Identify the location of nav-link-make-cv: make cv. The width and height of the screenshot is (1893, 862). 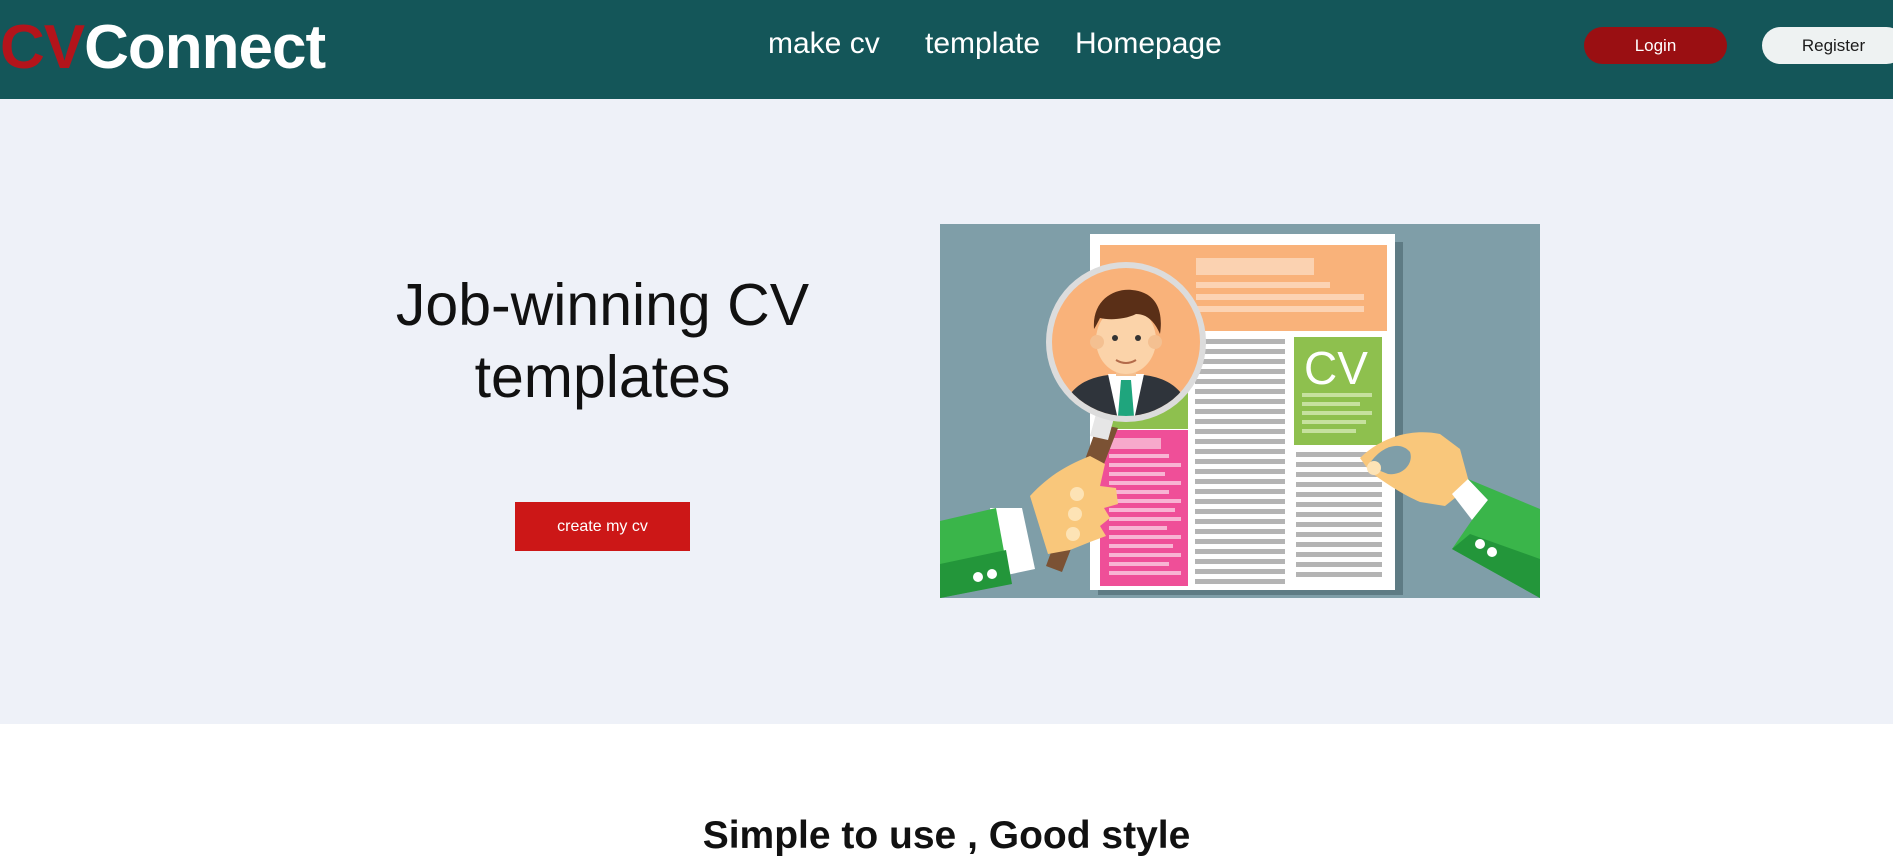
(824, 44).